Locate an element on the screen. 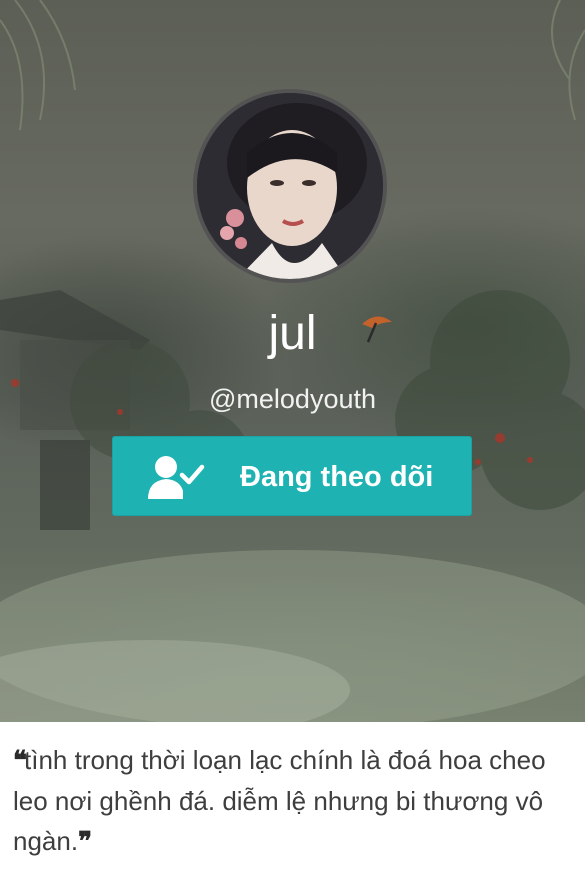  avatar is located at coordinates (290, 186).